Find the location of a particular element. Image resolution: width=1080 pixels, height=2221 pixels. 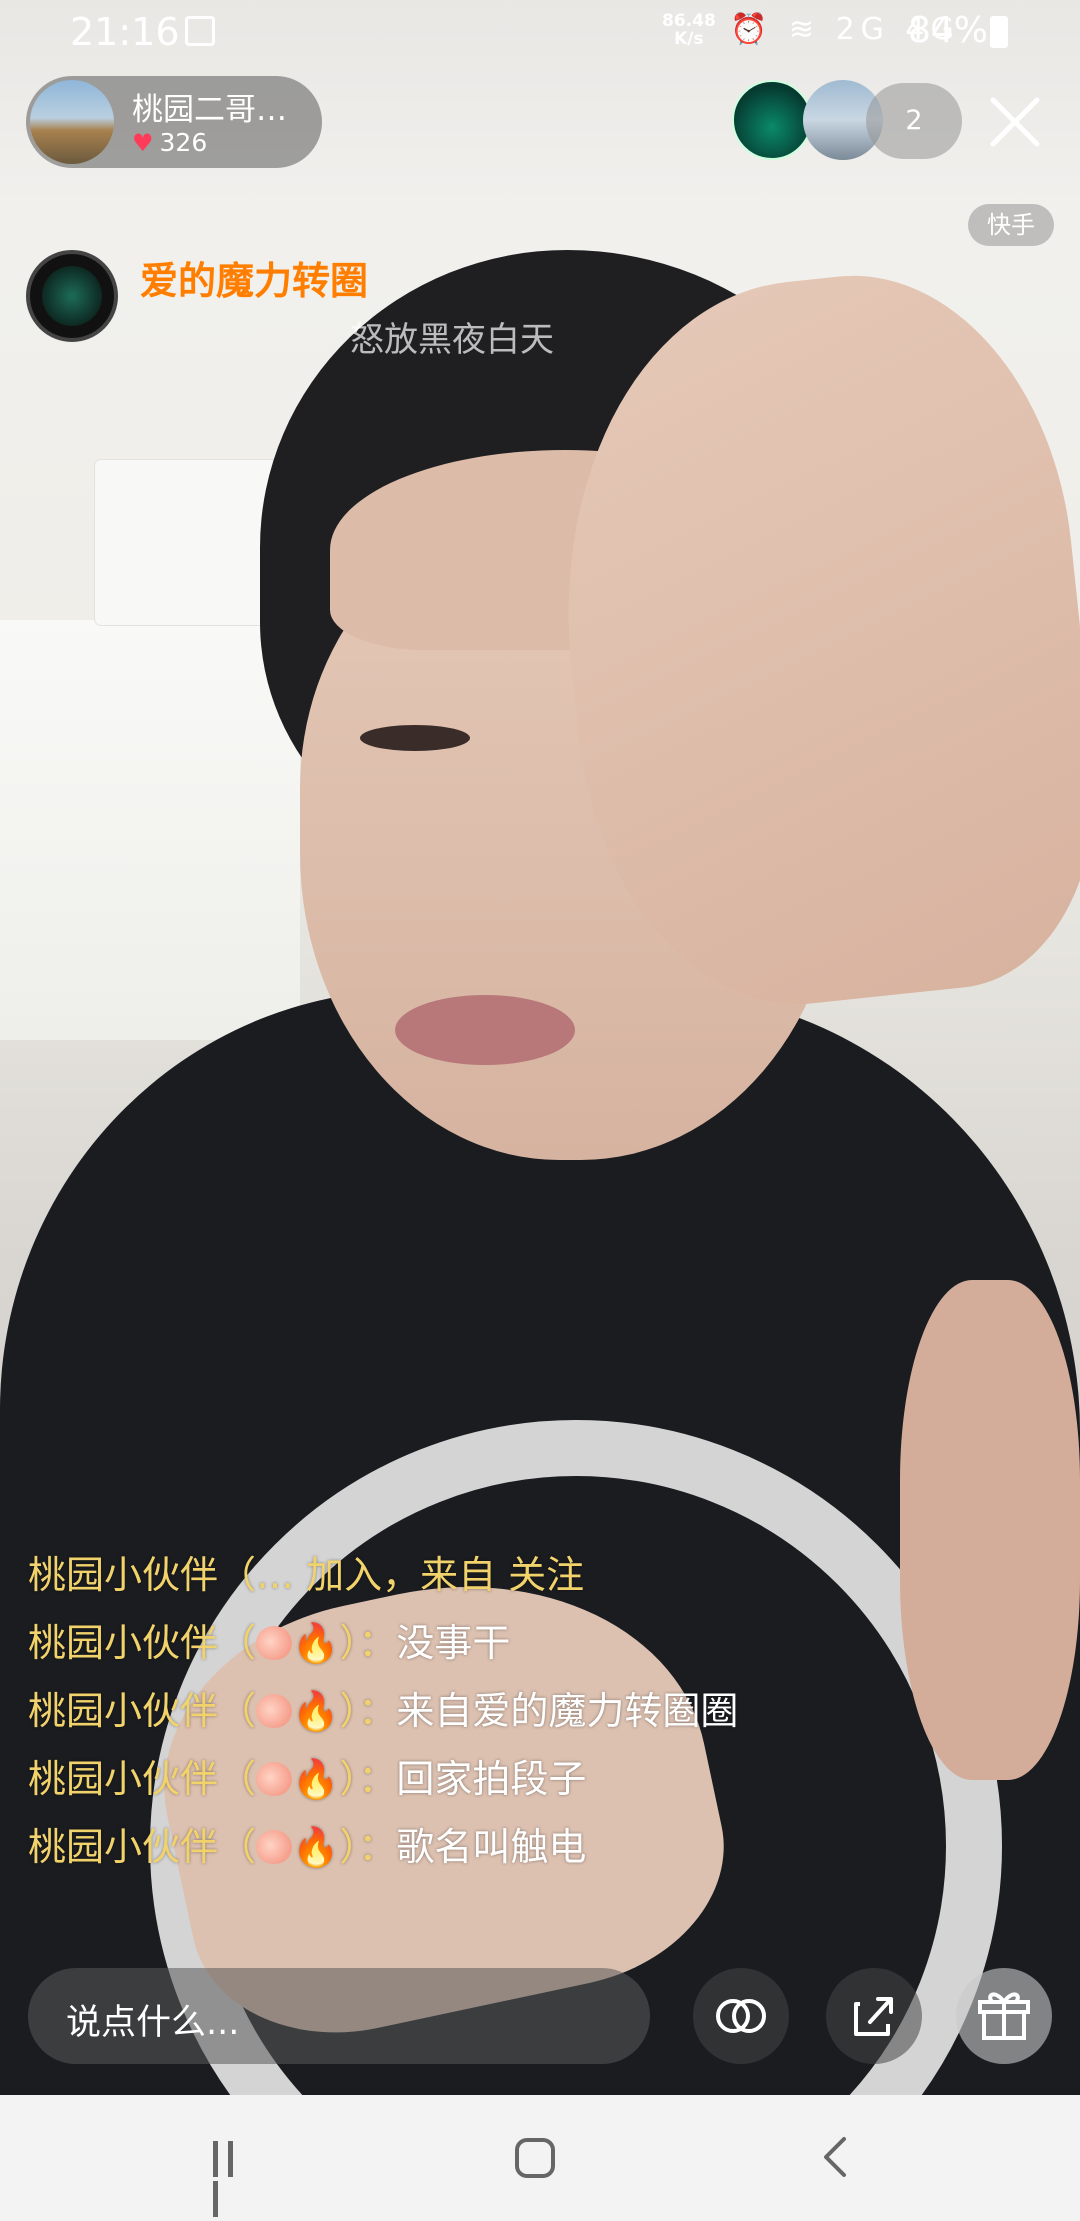

network-speed: 86.48 K/s is located at coordinates (689, 30).